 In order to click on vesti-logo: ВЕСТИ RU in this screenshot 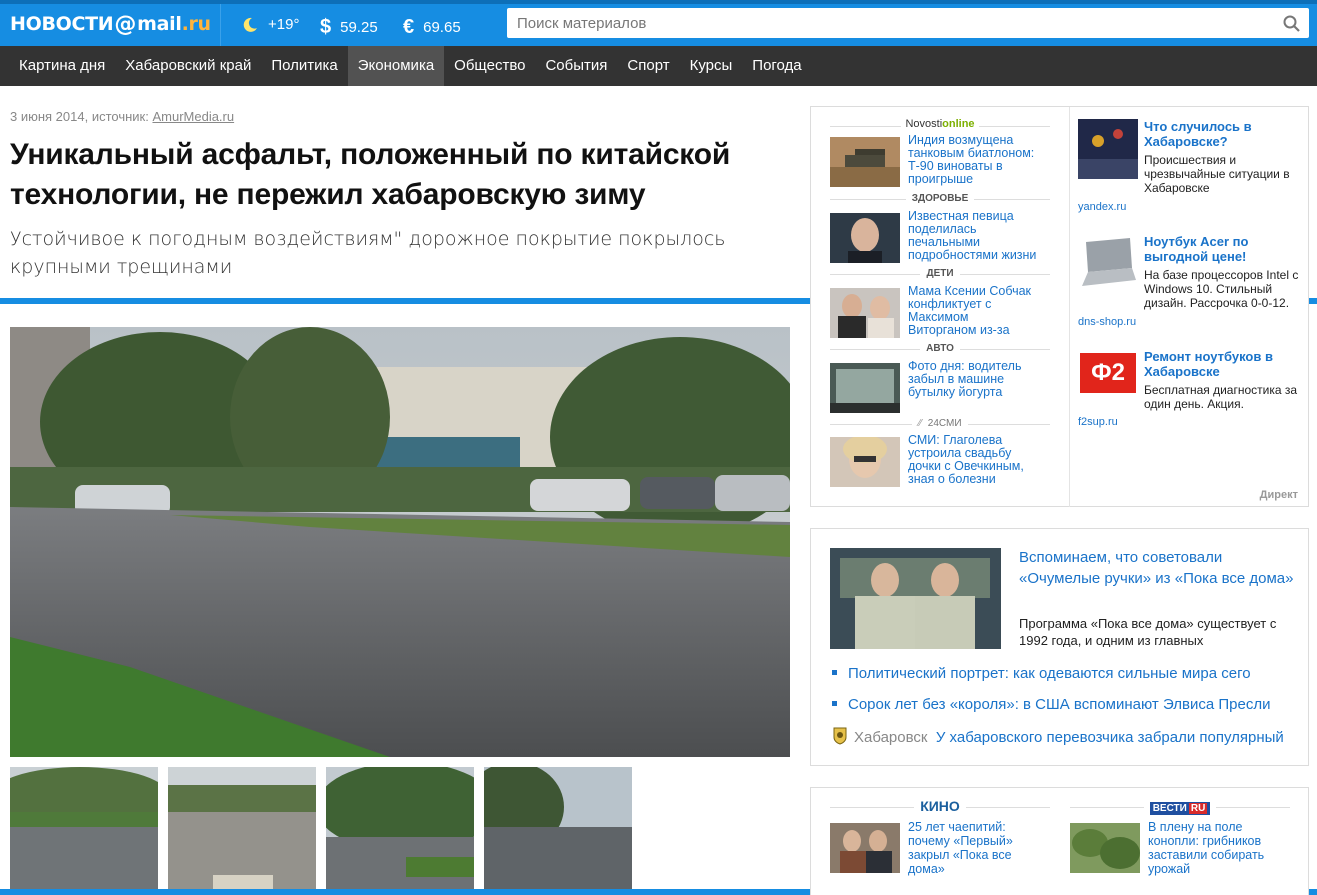, I will do `click(1180, 808)`.